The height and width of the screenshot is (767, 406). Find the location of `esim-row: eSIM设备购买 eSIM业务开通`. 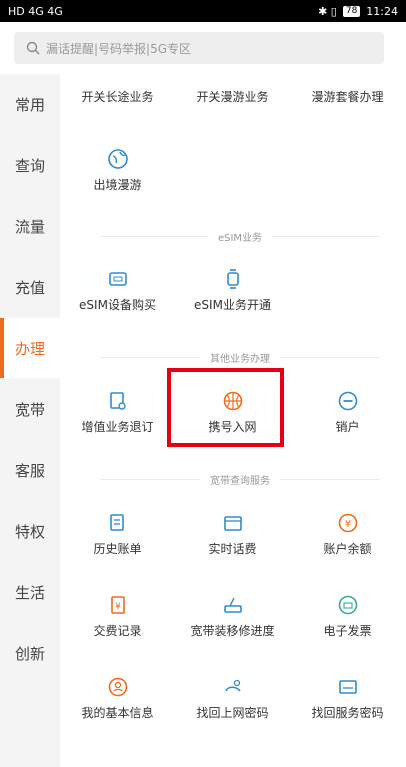

esim-row: eSIM设备购买 eSIM业务开通 is located at coordinates (233, 298).